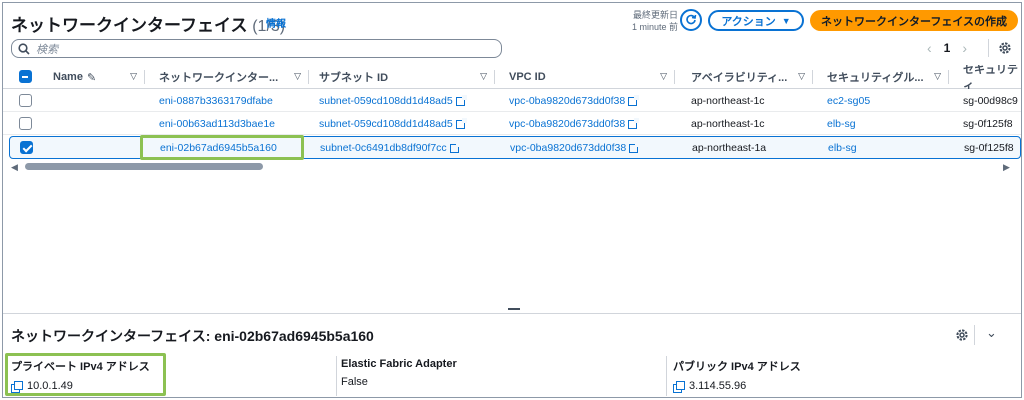  Describe the element at coordinates (592, 77) in the screenshot. I see `column-header-vpc-id: VPC ID ▽` at that location.